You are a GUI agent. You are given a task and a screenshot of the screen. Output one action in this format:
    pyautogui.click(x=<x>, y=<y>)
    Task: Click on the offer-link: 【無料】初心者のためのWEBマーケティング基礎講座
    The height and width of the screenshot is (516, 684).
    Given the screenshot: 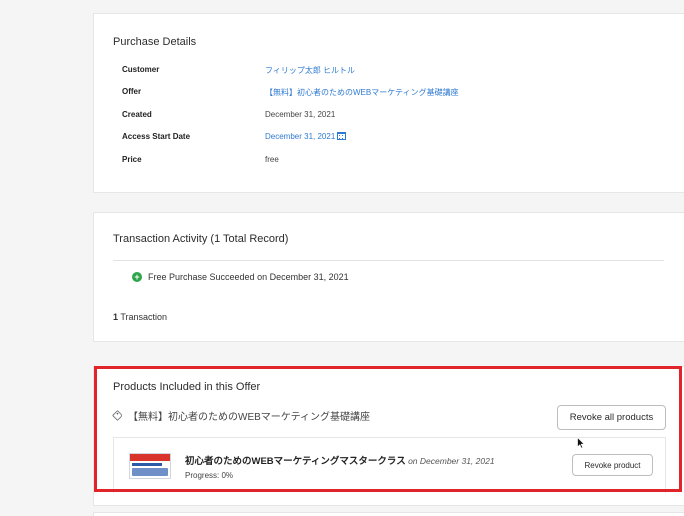 What is the action you would take?
    pyautogui.click(x=362, y=92)
    